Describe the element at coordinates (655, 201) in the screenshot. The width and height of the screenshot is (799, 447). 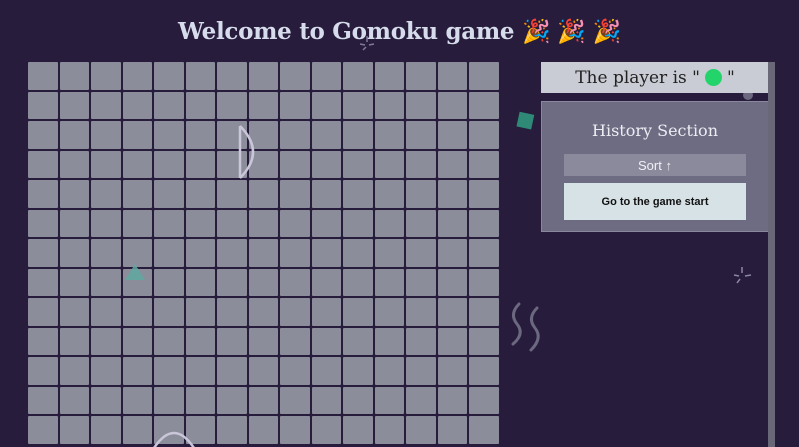
I see `go-to-game-start-button: Go to the game start` at that location.